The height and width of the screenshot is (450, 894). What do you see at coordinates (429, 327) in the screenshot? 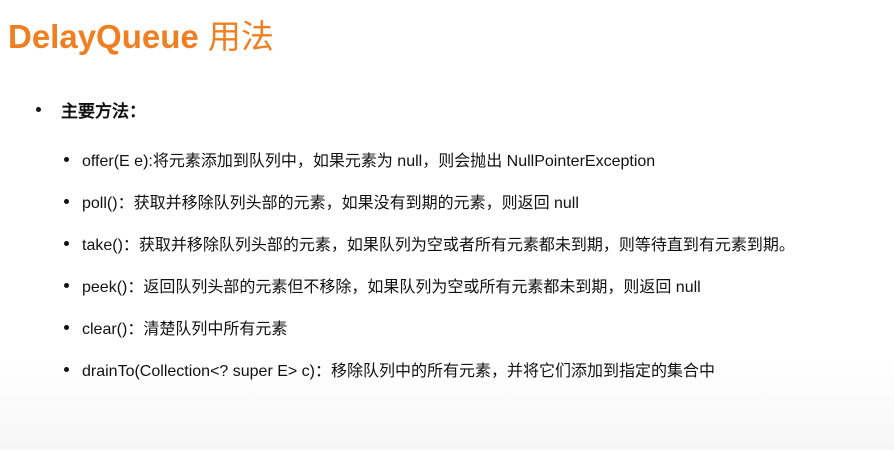
I see `list-item-clear: clear()：清楚队列中所有元素` at bounding box center [429, 327].